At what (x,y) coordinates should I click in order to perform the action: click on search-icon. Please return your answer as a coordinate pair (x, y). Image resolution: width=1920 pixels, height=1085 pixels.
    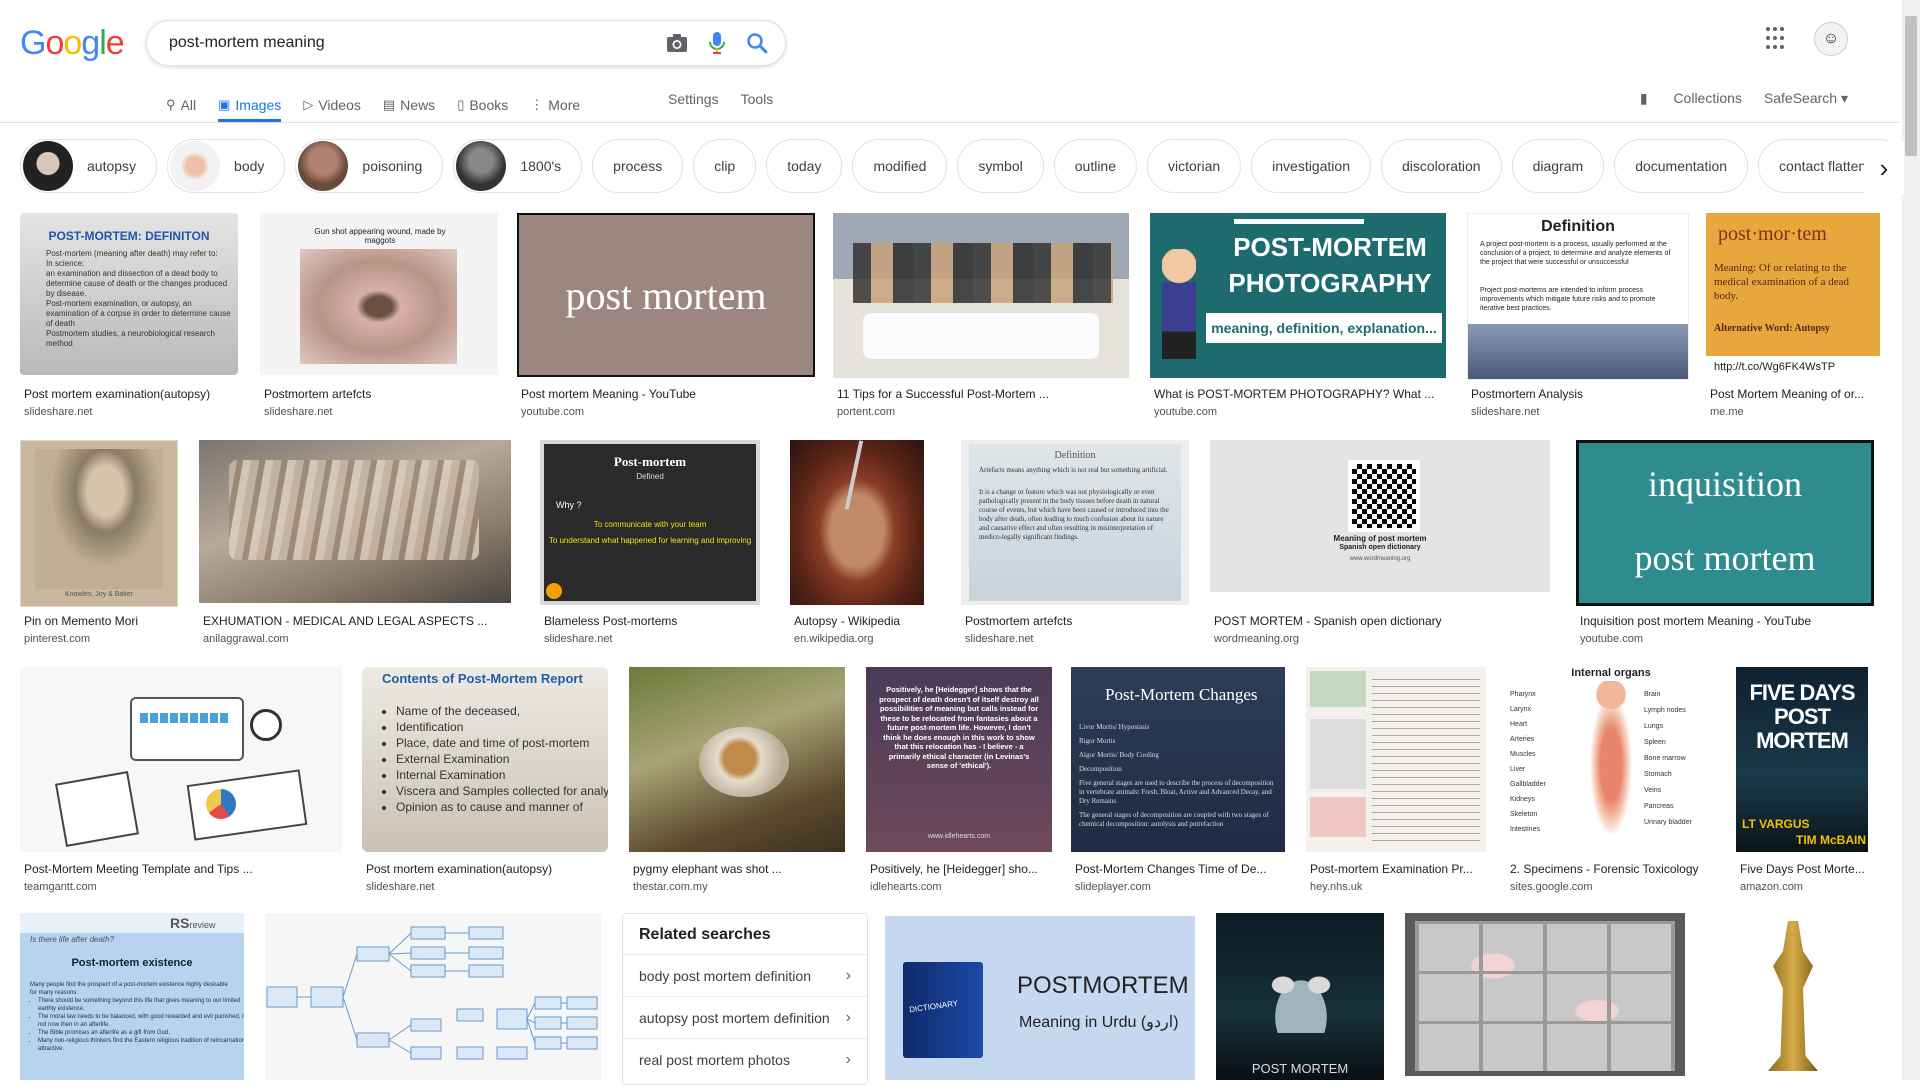
    Looking at the image, I should click on (757, 43).